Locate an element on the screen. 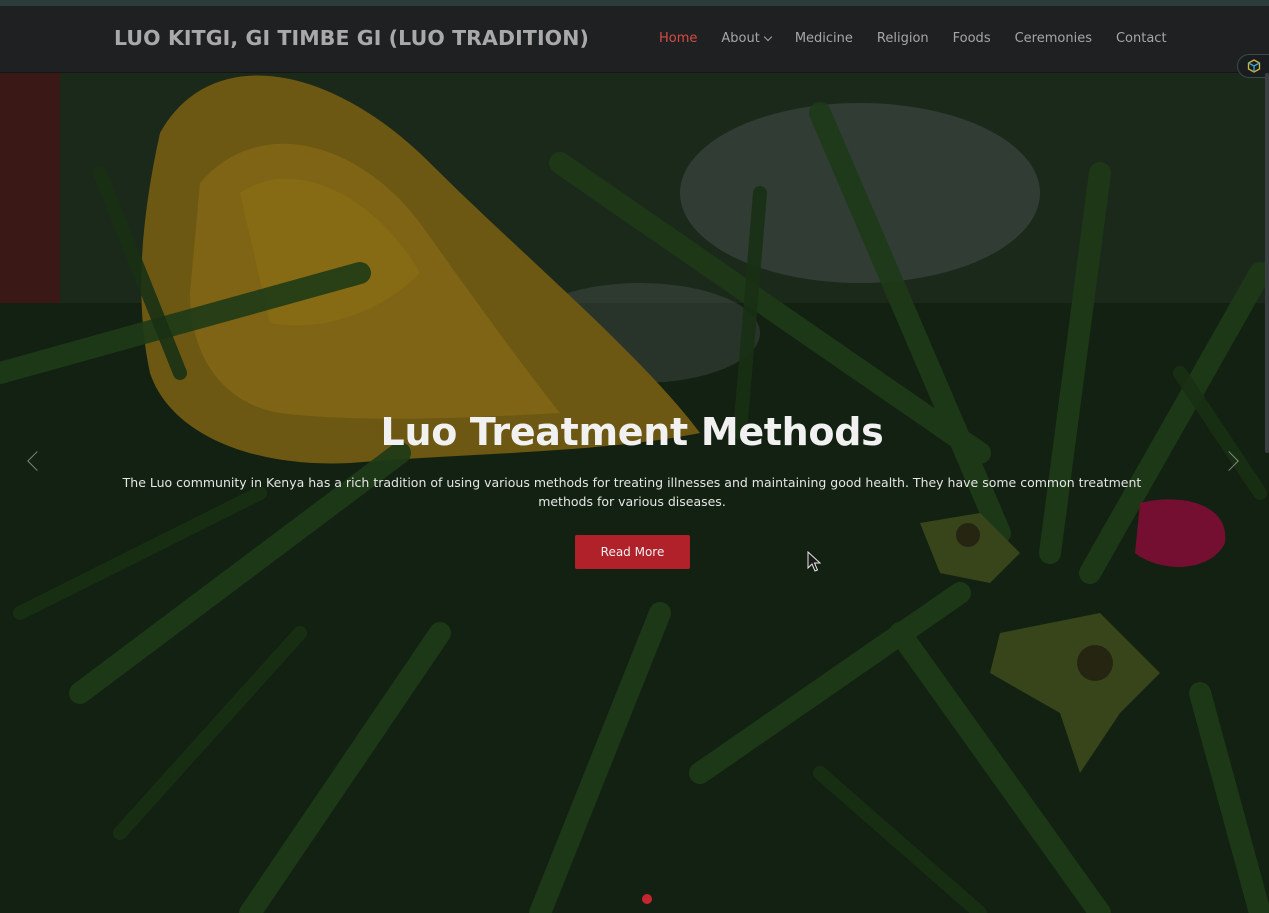 The image size is (1269, 913). nav-contact: Contact is located at coordinates (1141, 38).